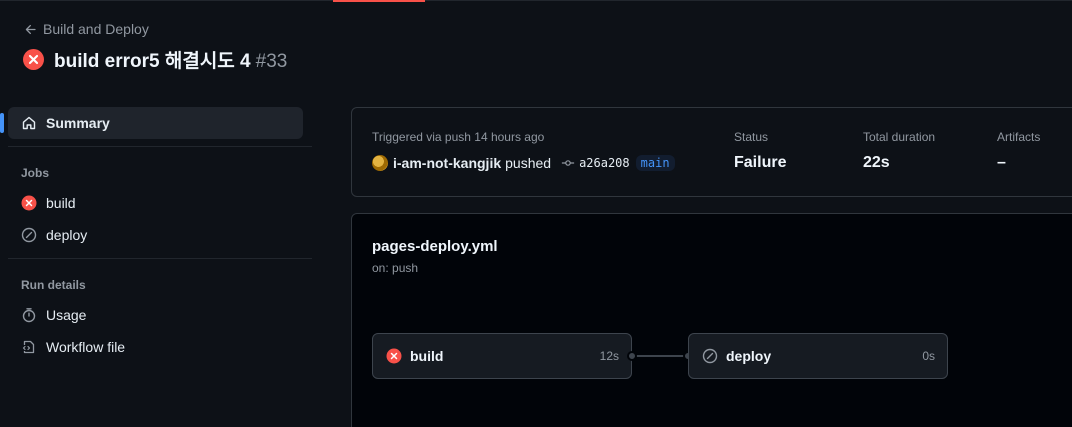  Describe the element at coordinates (271, 61) in the screenshot. I see `run-number: #33` at that location.